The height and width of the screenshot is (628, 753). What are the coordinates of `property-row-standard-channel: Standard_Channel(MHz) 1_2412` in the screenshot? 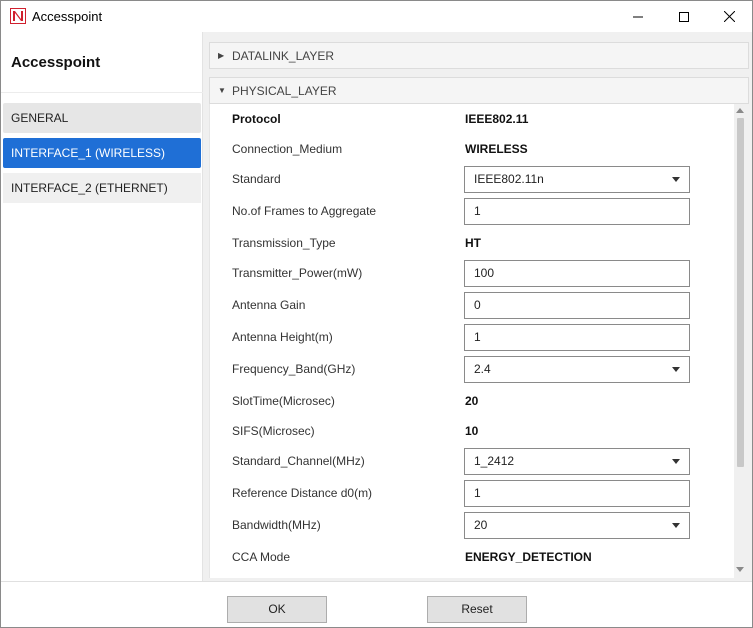 It's located at (472, 461).